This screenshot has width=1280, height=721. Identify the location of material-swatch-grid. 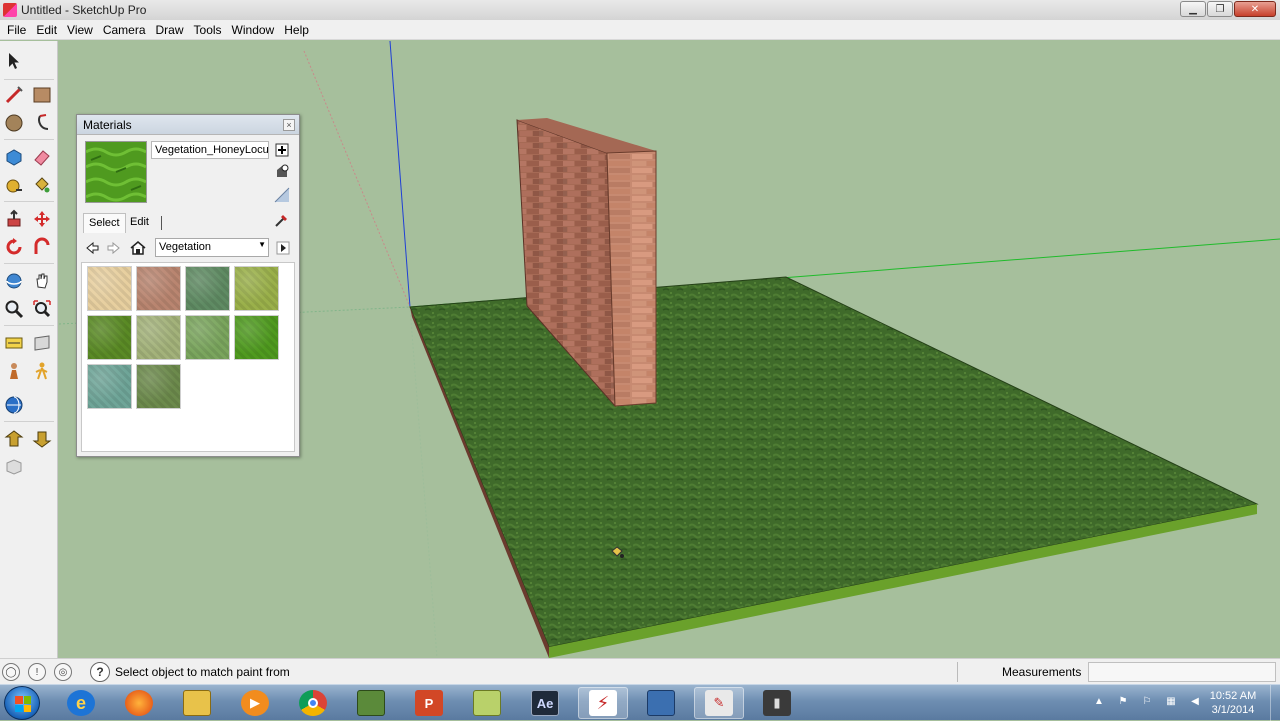
(188, 357).